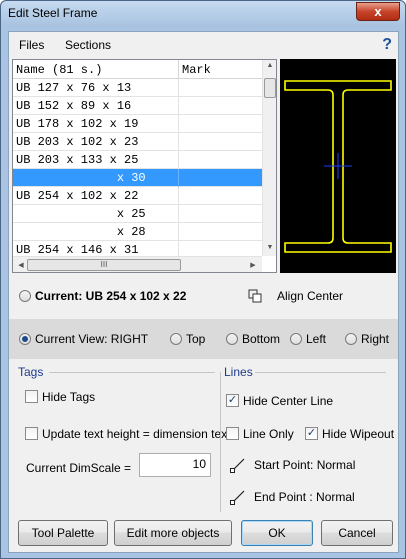 The height and width of the screenshot is (559, 406). I want to click on column-header-mark: Mark, so click(220, 69).